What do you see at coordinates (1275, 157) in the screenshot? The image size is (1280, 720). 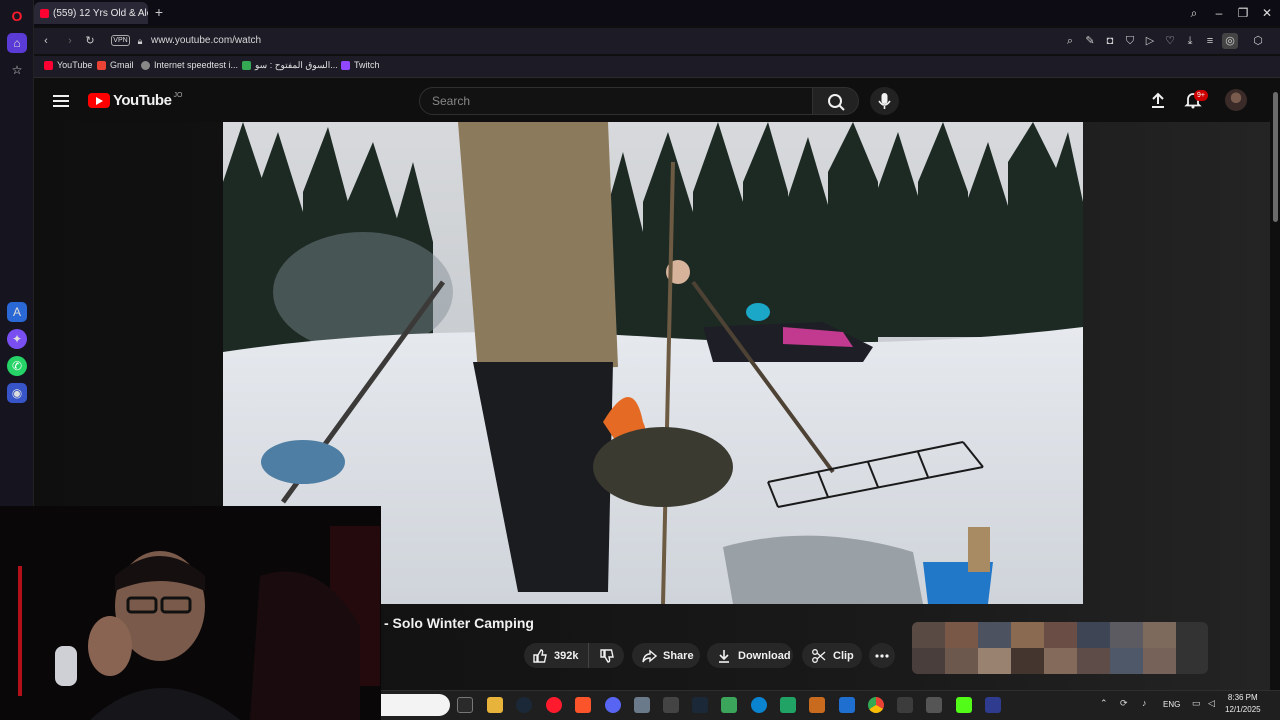 I see `scrollbar-thumb` at bounding box center [1275, 157].